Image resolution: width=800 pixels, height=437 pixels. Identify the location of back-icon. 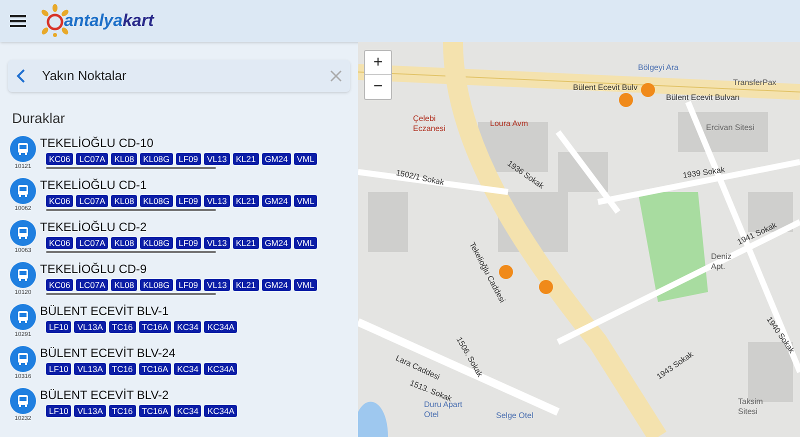
(21, 76).